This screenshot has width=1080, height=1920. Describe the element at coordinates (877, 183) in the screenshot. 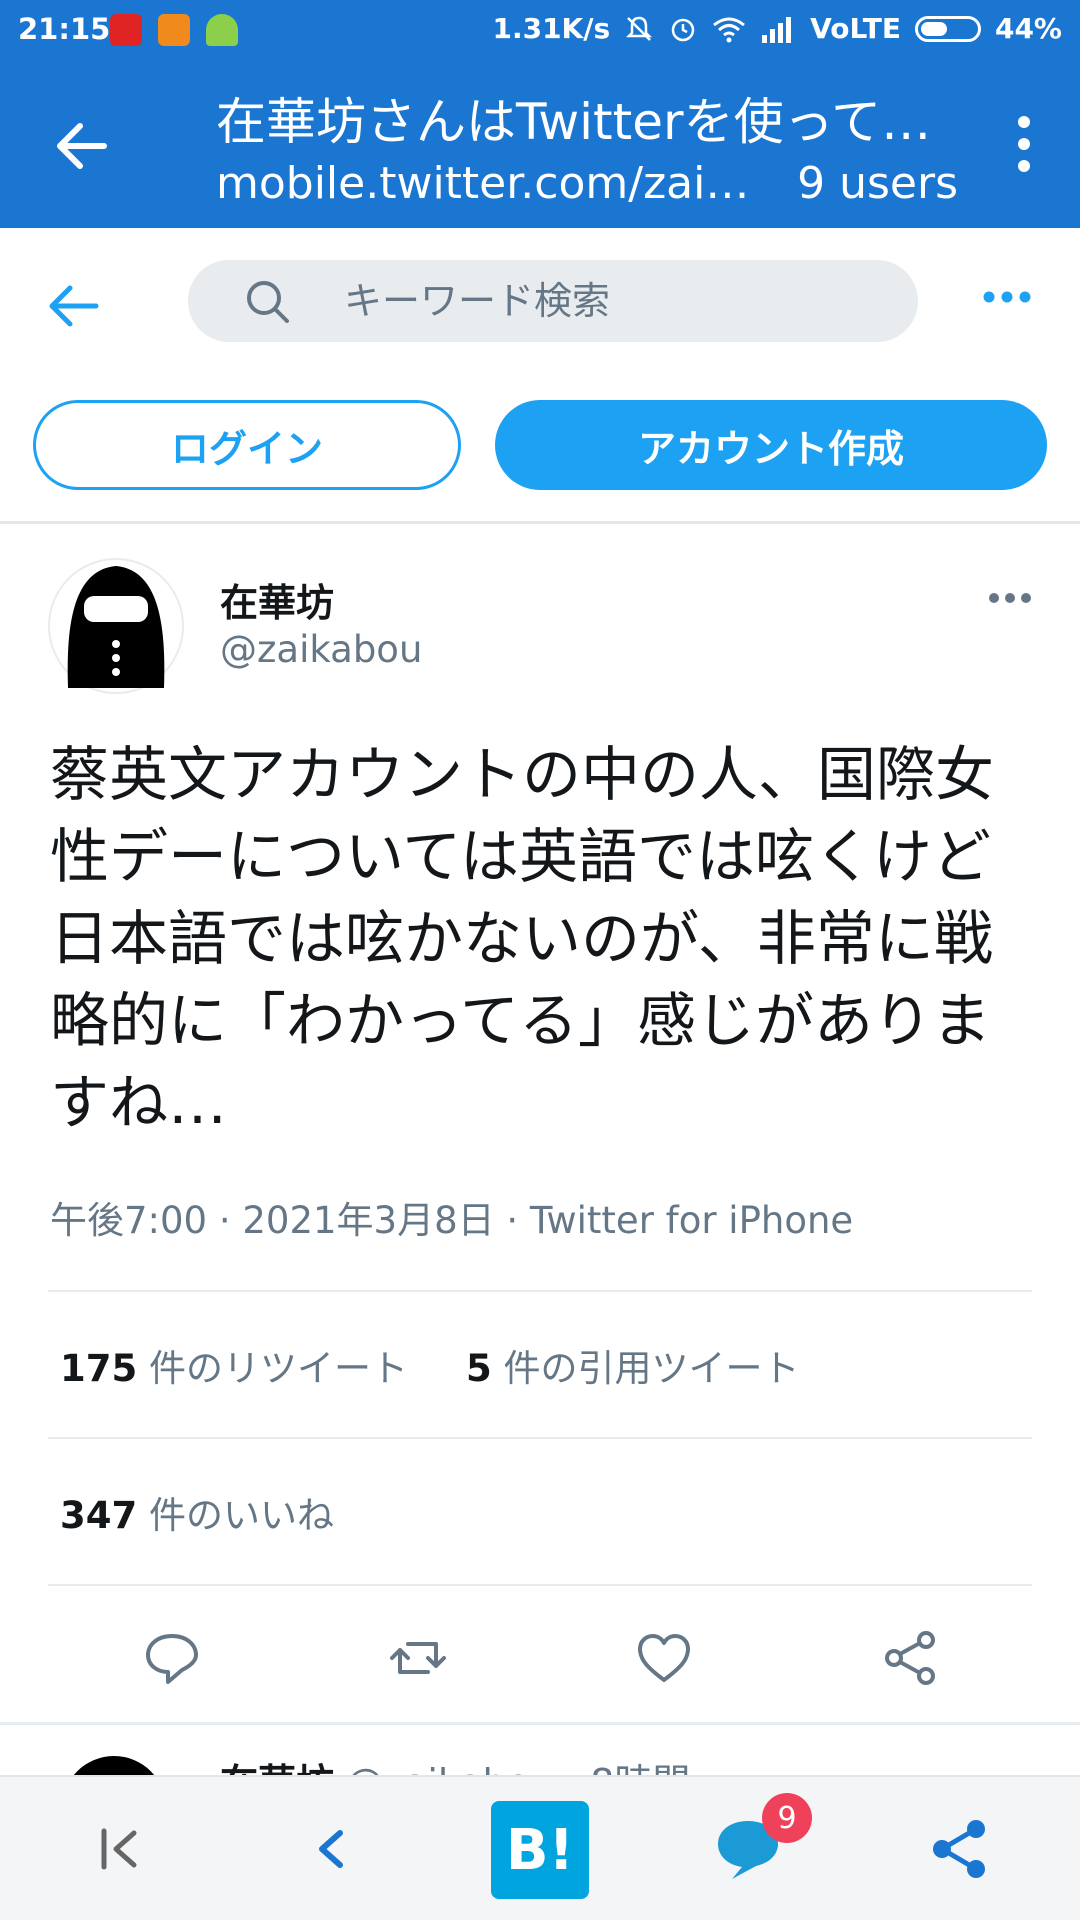

I see `bookmark-users-count: 9 users` at that location.